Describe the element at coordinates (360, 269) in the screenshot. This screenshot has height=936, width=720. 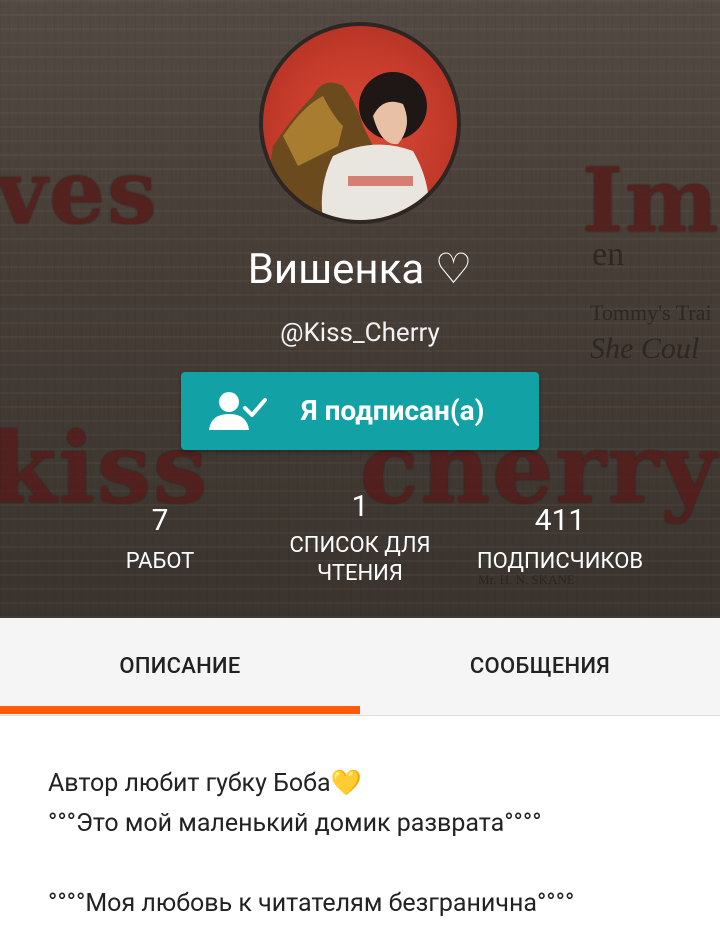
I see `display-name: Вишенка ♡` at that location.